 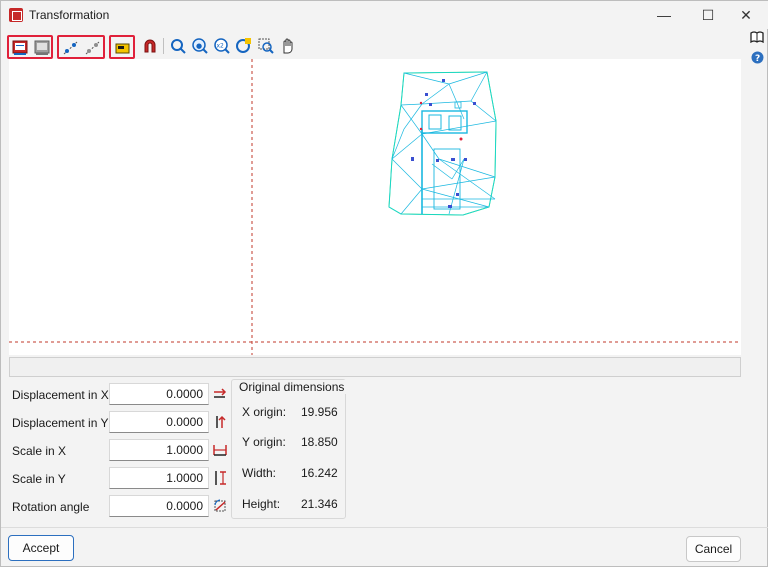 What do you see at coordinates (384, 15) in the screenshot?
I see `title-bar: Transformation — ☐ ✕` at bounding box center [384, 15].